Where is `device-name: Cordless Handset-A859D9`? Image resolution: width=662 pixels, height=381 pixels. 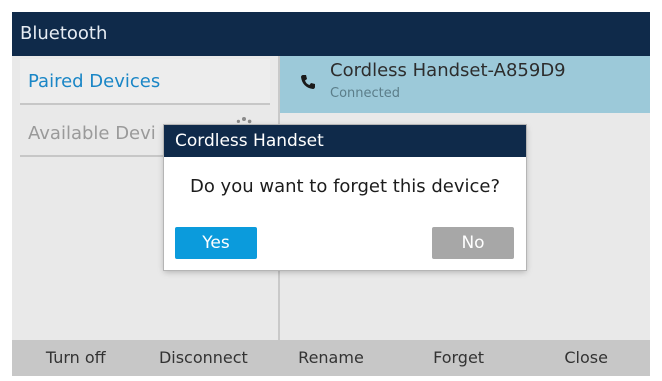 device-name: Cordless Handset-A859D9 is located at coordinates (448, 70).